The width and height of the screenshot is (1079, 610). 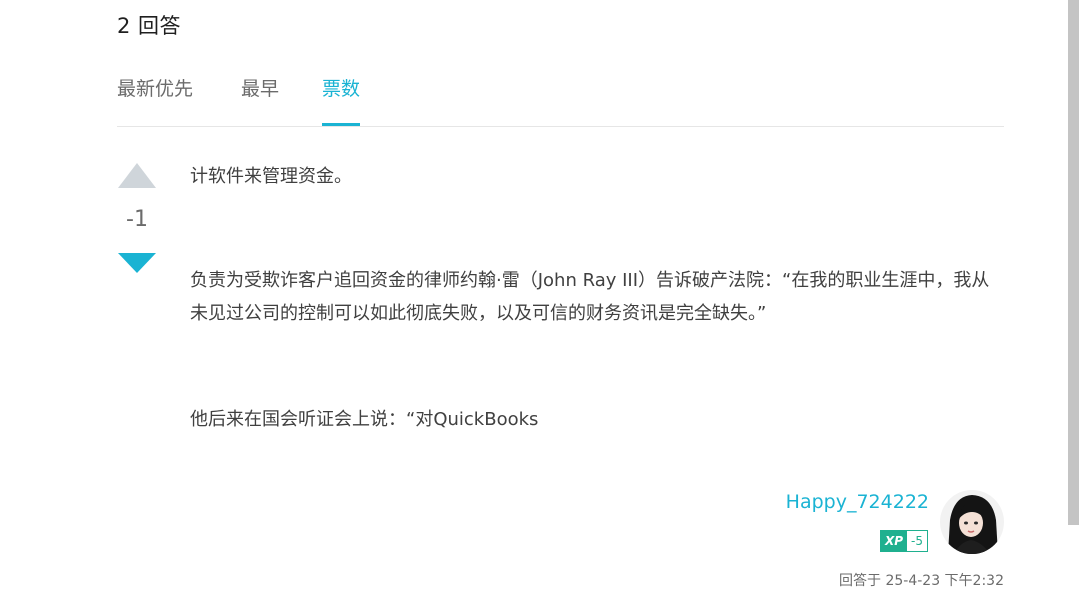 I want to click on avatar-image-icon, so click(x=972, y=522).